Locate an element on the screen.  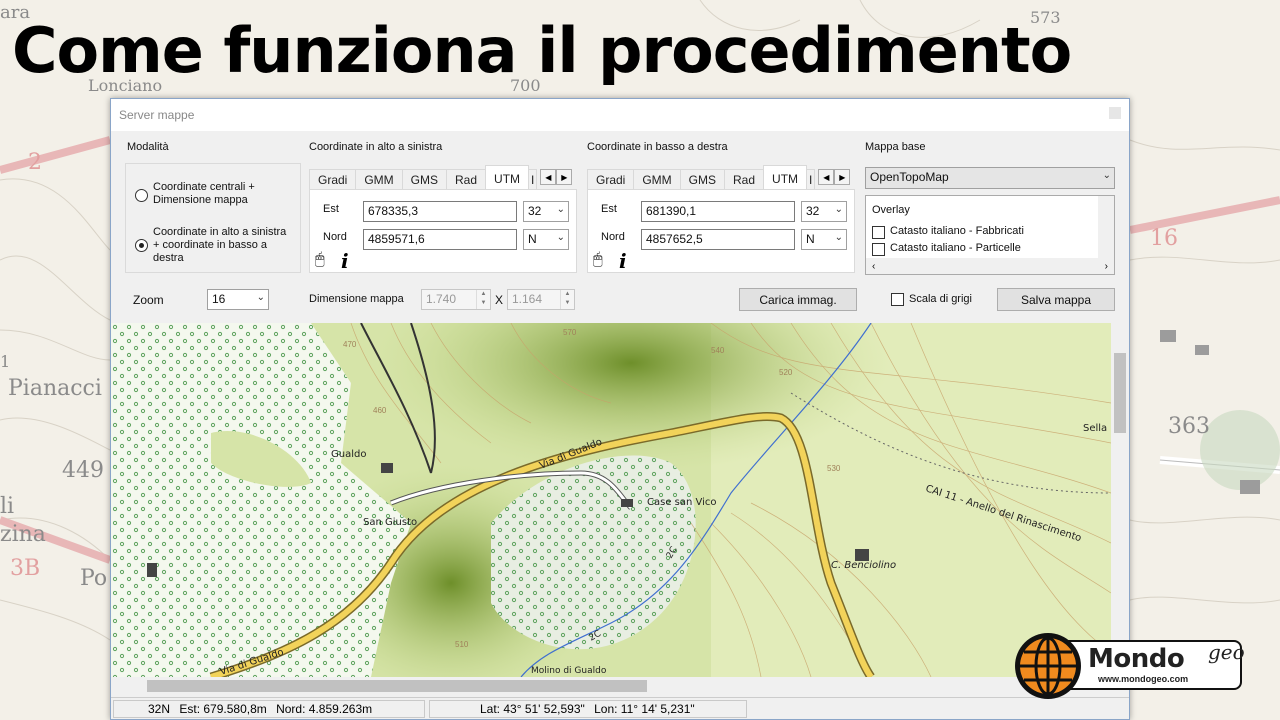
mondogeo-logo: Mondo geo www.mondogeo.com is located at coordinates (1128, 667).